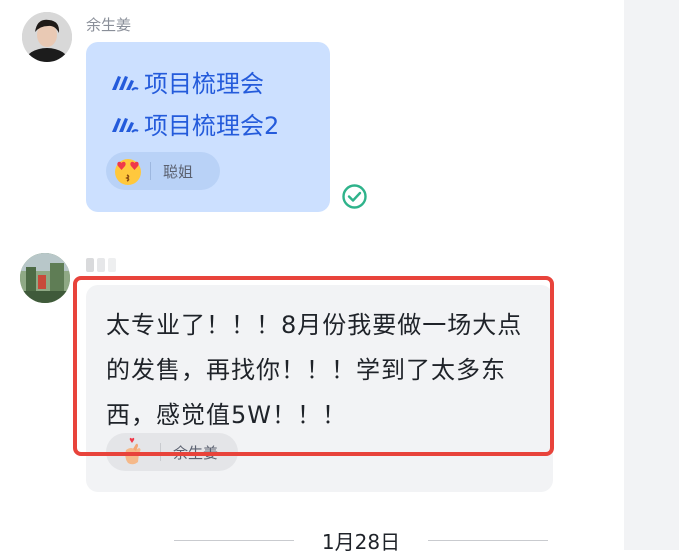 The width and height of the screenshot is (679, 555). What do you see at coordinates (106, 265) in the screenshot?
I see `sender-name-redacted` at bounding box center [106, 265].